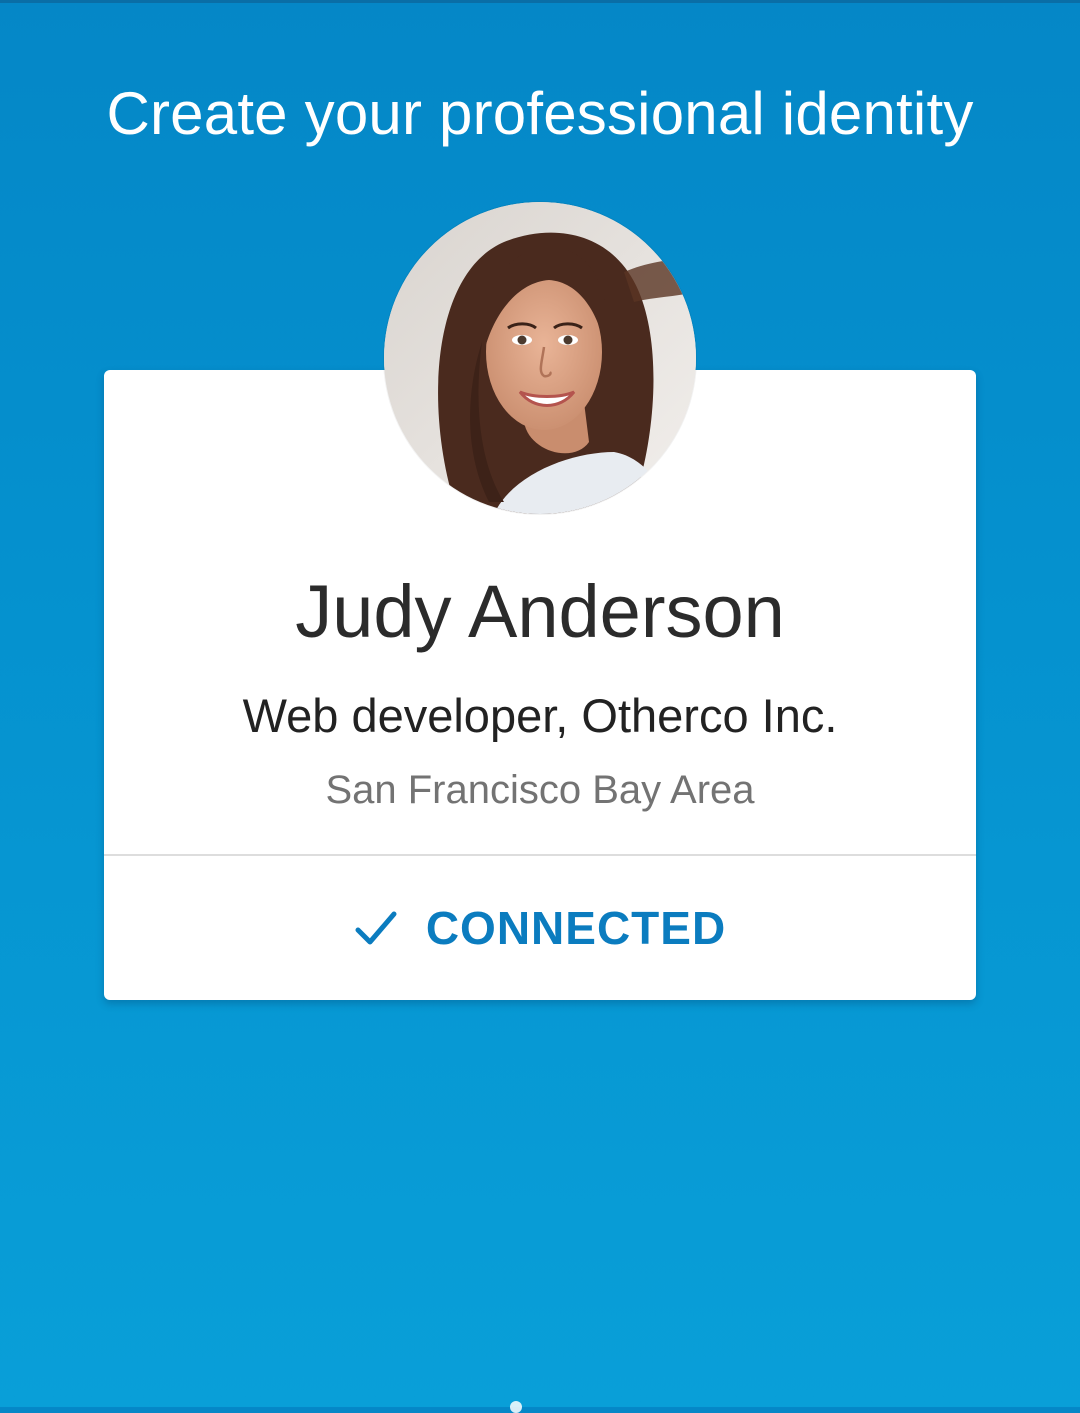 Image resolution: width=1080 pixels, height=1413 pixels. Describe the element at coordinates (376, 928) in the screenshot. I see `checkmark-icon` at that location.